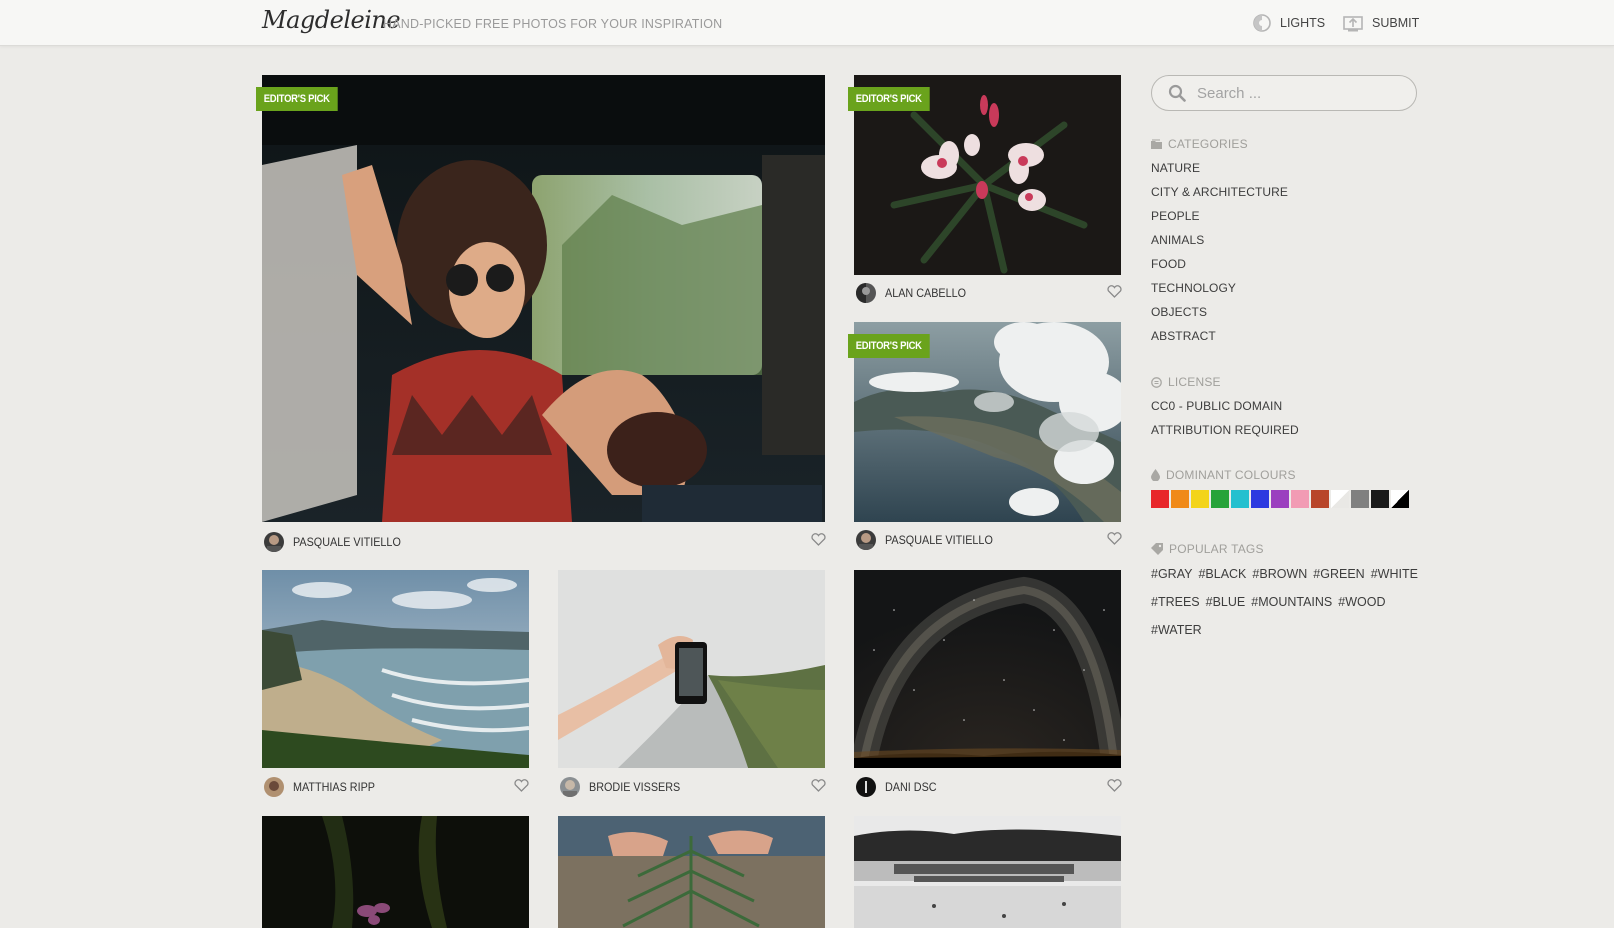 Image resolution: width=1614 pixels, height=928 pixels. I want to click on photo-credit: MATTHIAS RIPP, so click(324, 787).